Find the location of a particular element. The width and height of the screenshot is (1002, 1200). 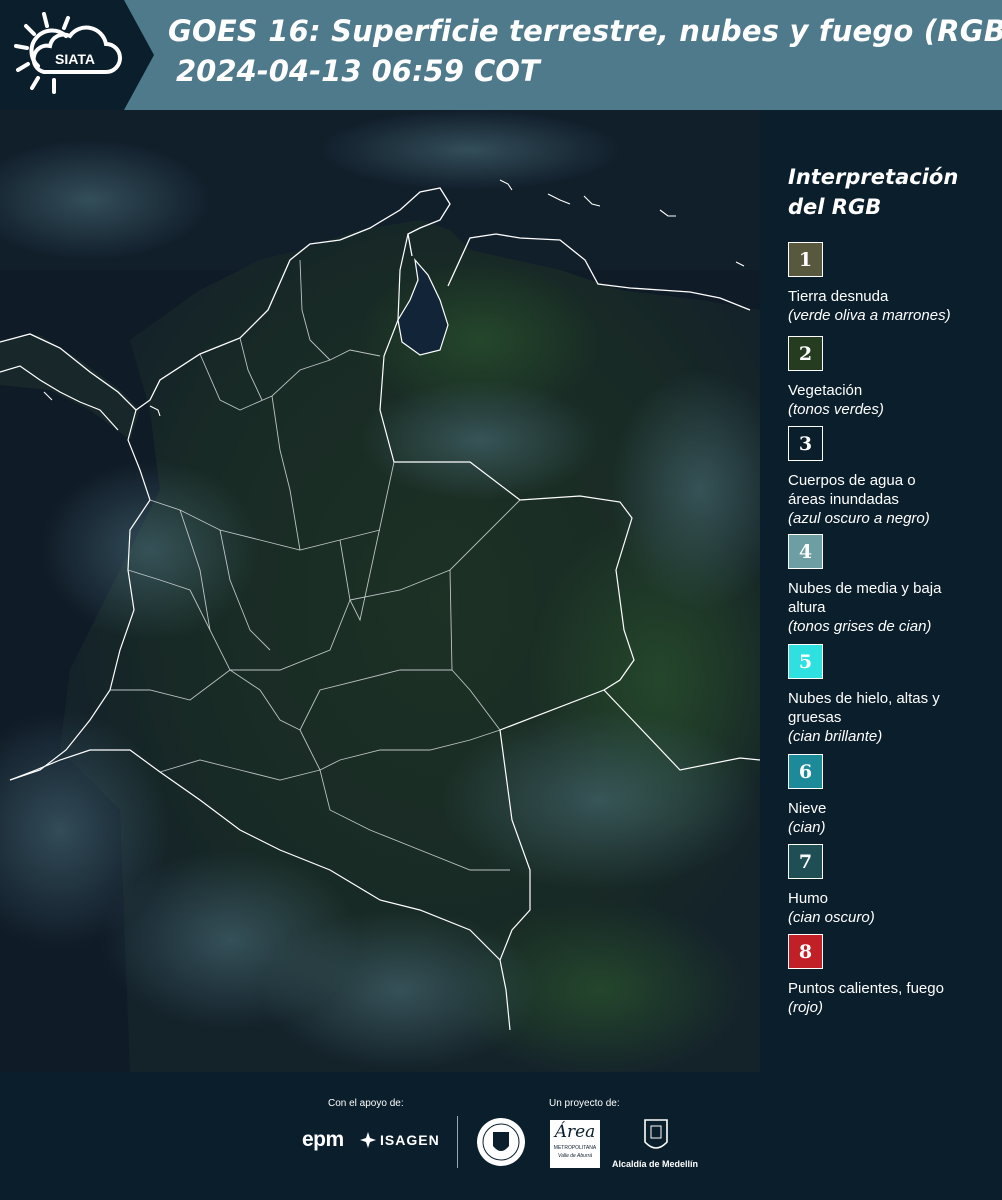

area-logo-sub: Valle de Aburrá is located at coordinates (575, 1156).